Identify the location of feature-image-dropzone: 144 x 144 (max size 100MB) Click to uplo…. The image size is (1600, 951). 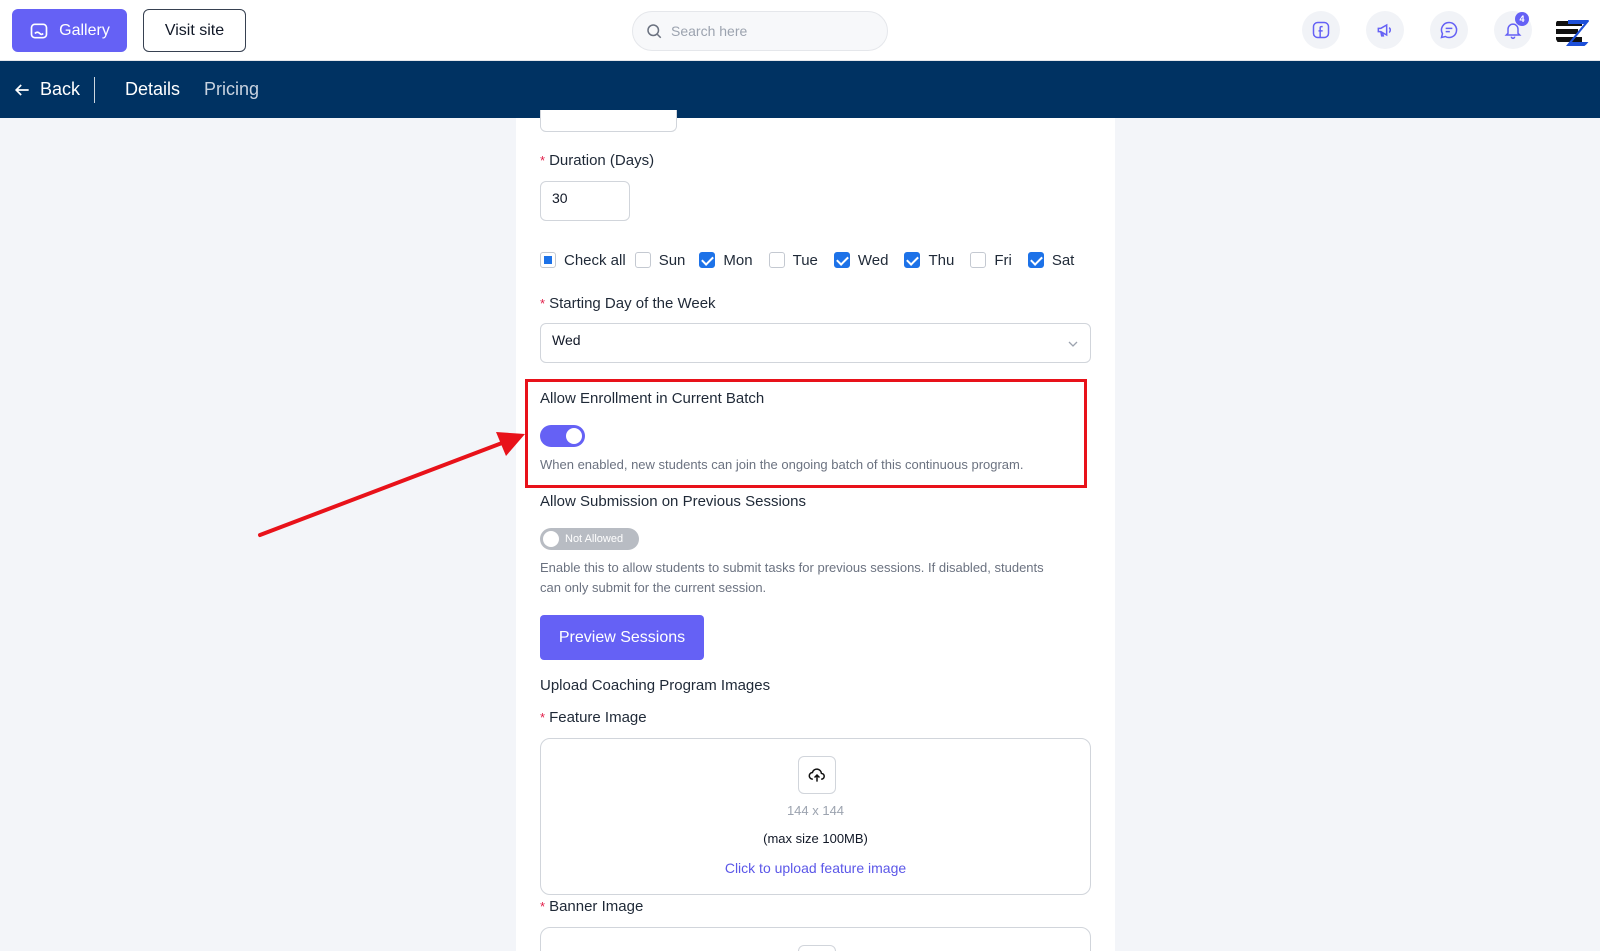
(815, 816).